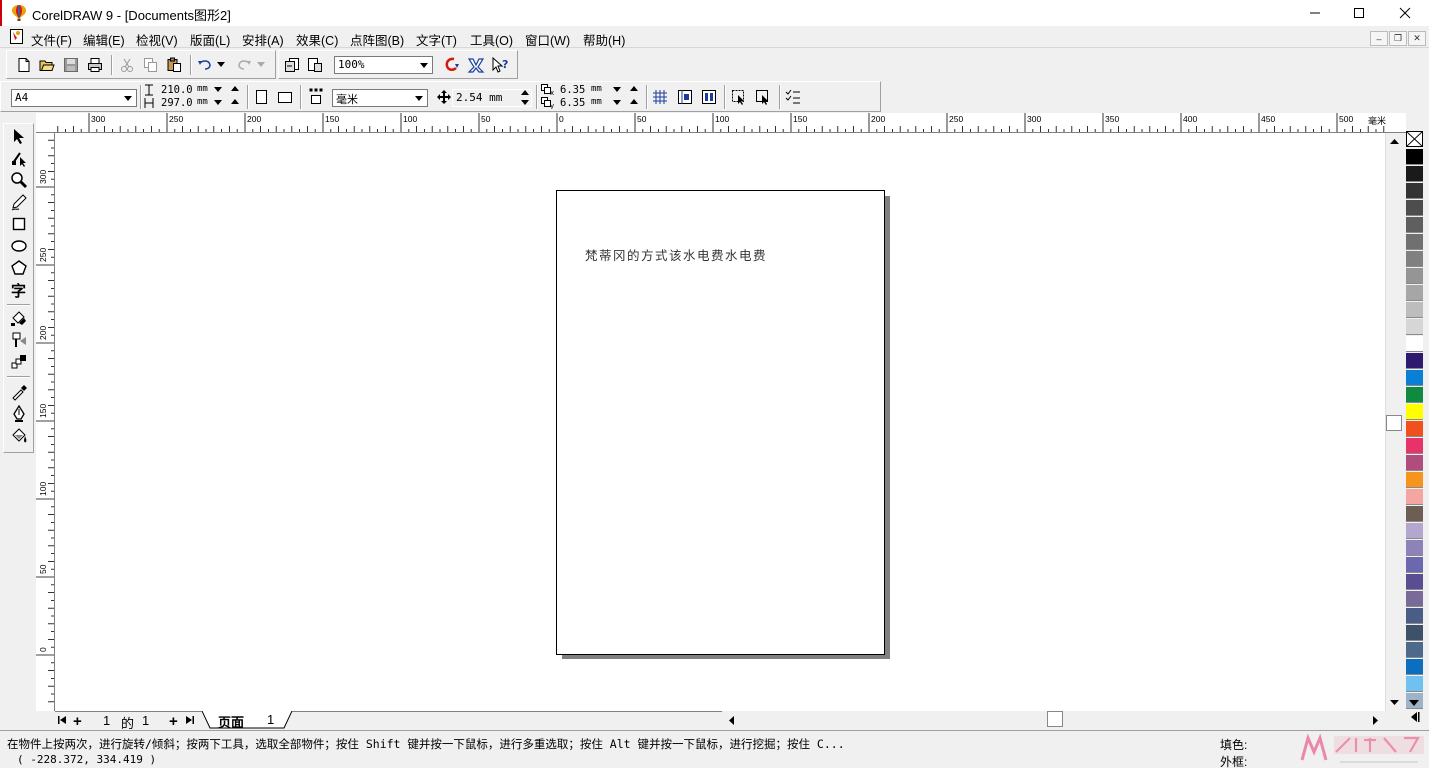 The width and height of the screenshot is (1429, 768). I want to click on duplicate-y-spin-up, so click(634, 101).